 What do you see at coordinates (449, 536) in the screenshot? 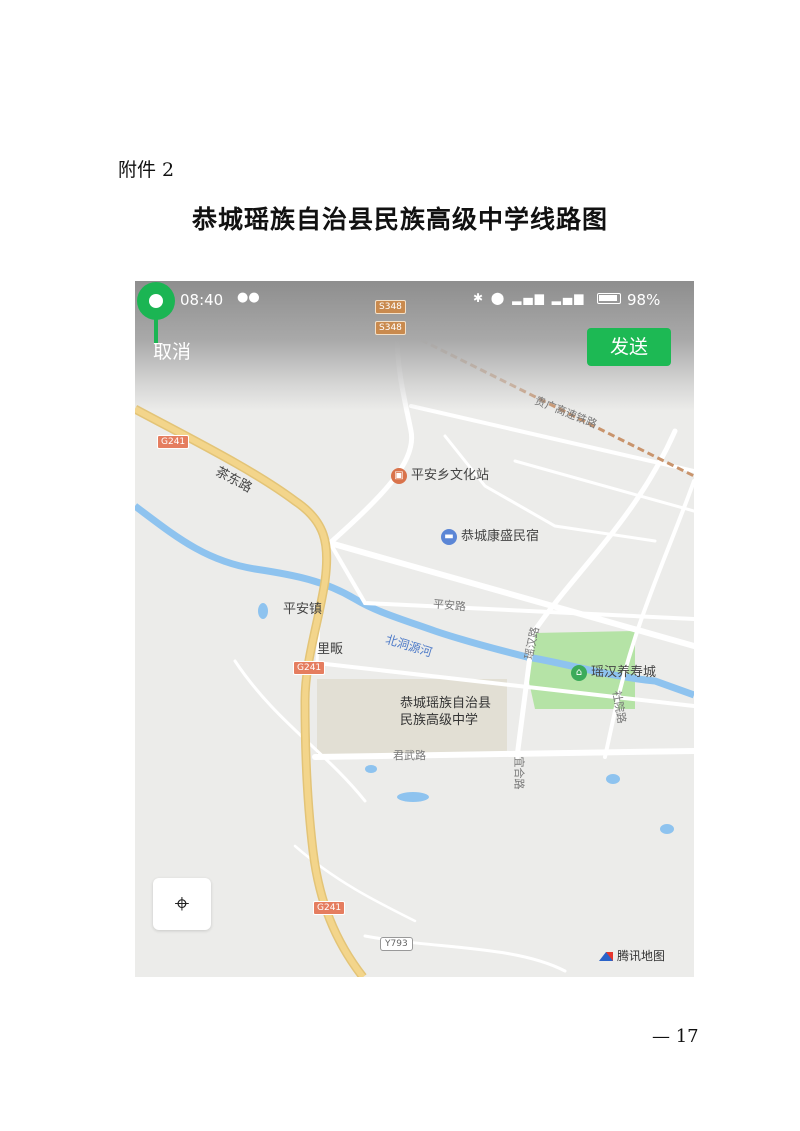
I see `bed-icon: ▬` at bounding box center [449, 536].